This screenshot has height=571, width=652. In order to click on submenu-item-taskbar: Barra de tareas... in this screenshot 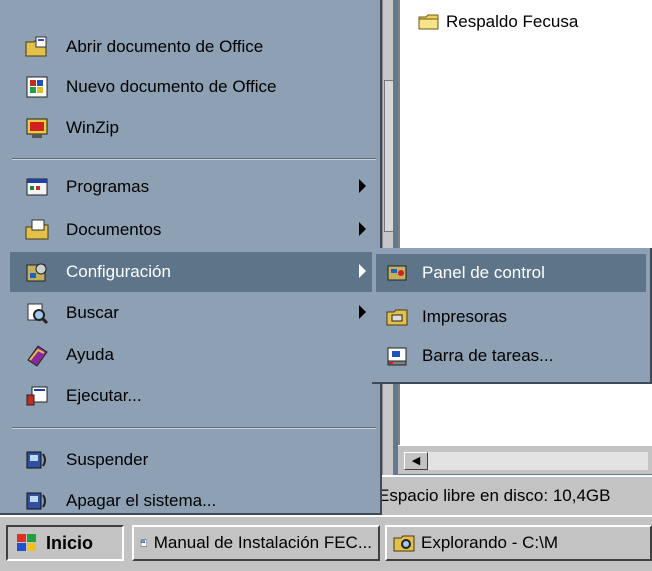, I will do `click(511, 356)`.